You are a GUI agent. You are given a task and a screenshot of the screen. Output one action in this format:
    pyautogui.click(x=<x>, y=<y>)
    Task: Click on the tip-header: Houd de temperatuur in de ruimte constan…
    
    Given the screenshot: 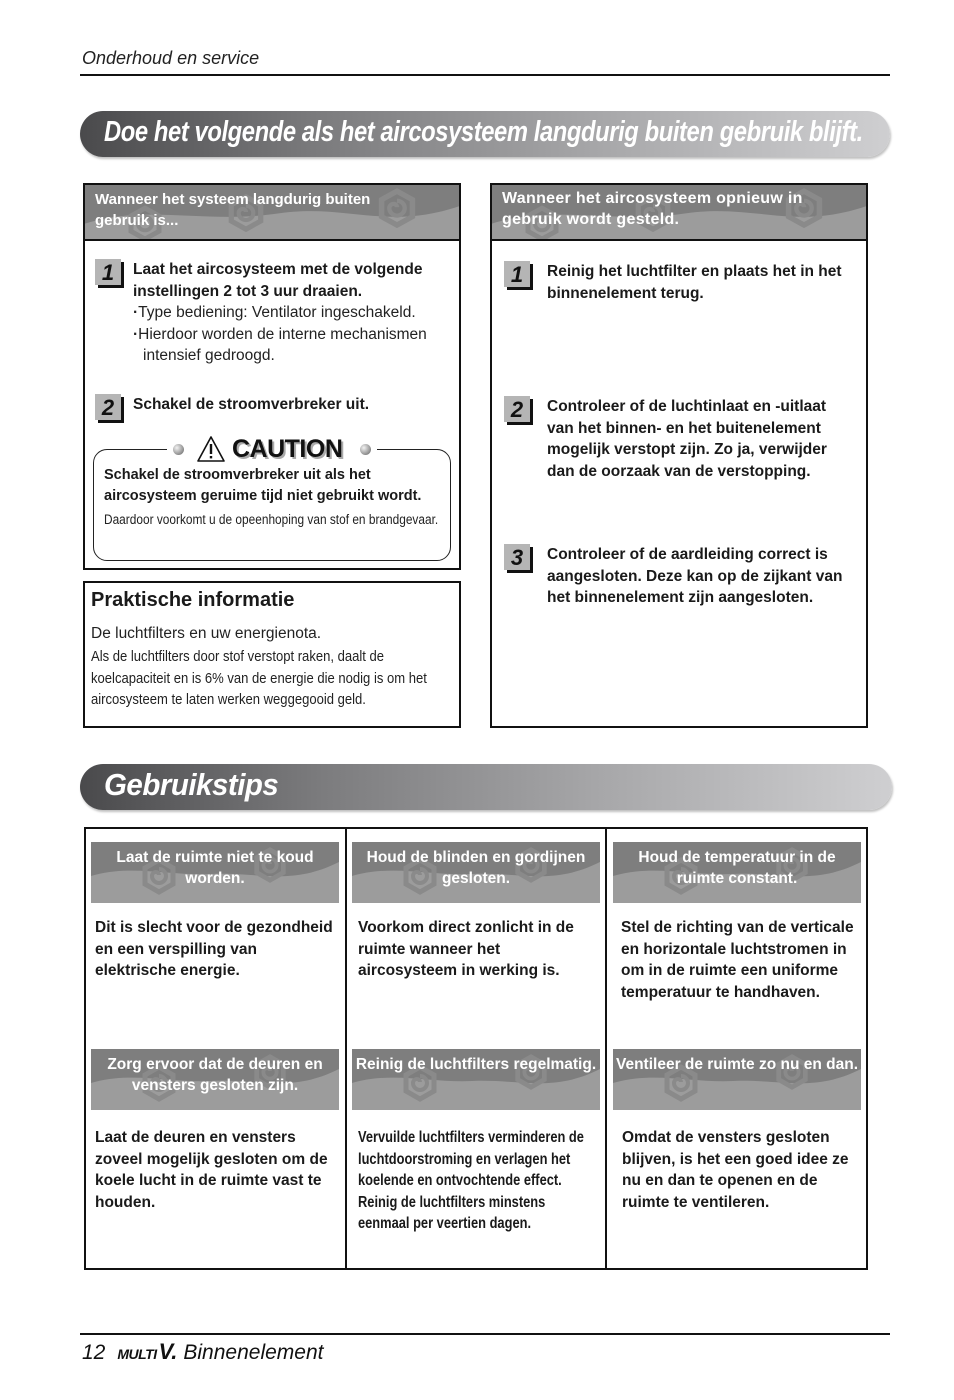 What is the action you would take?
    pyautogui.click(x=737, y=872)
    